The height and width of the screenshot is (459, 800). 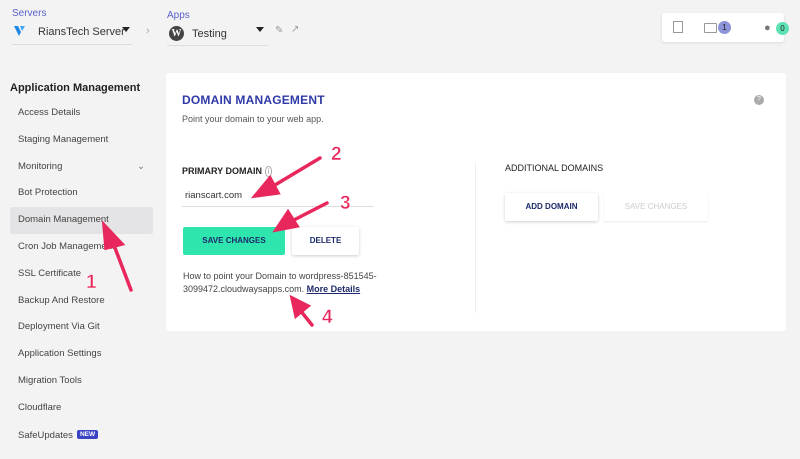 I want to click on annotation-4: 4, so click(x=327, y=318).